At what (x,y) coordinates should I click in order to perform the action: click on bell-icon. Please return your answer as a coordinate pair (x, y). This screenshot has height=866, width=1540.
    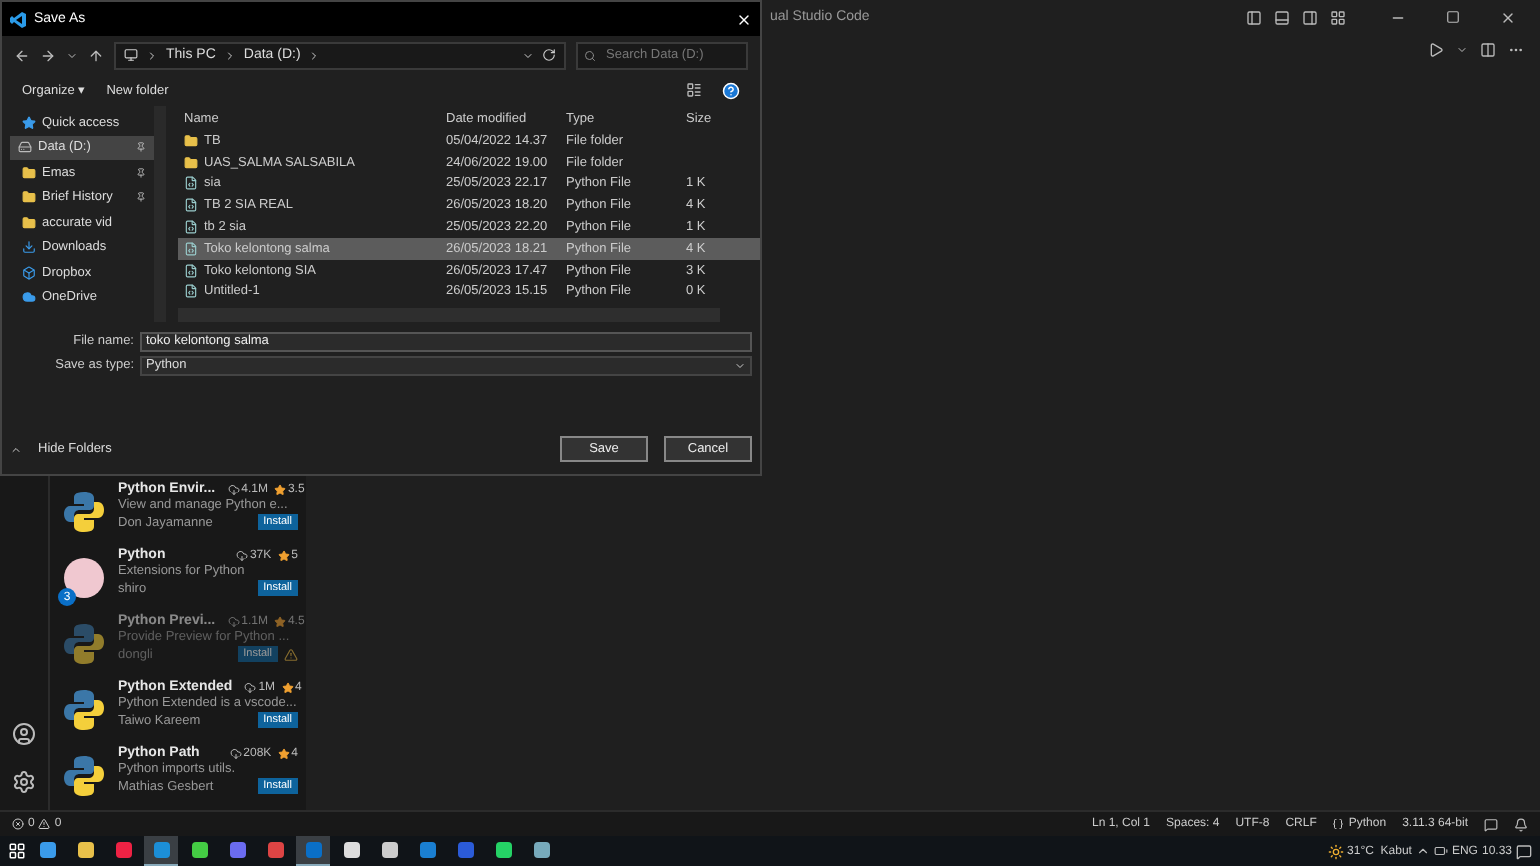
    Looking at the image, I should click on (1521, 824).